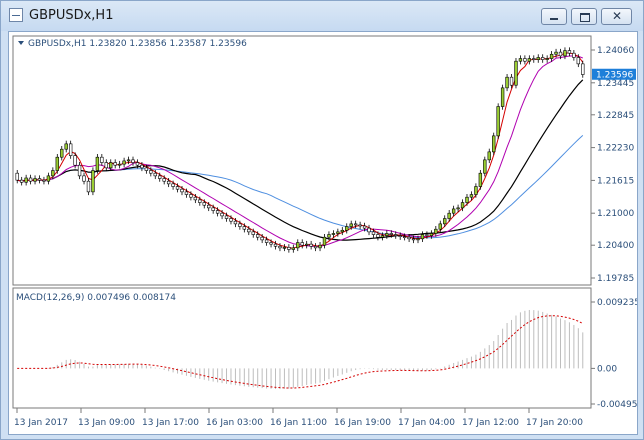  I want to click on macd-panel-header: MACD(12,26,9) 0.007496 0.008174, so click(96, 298).